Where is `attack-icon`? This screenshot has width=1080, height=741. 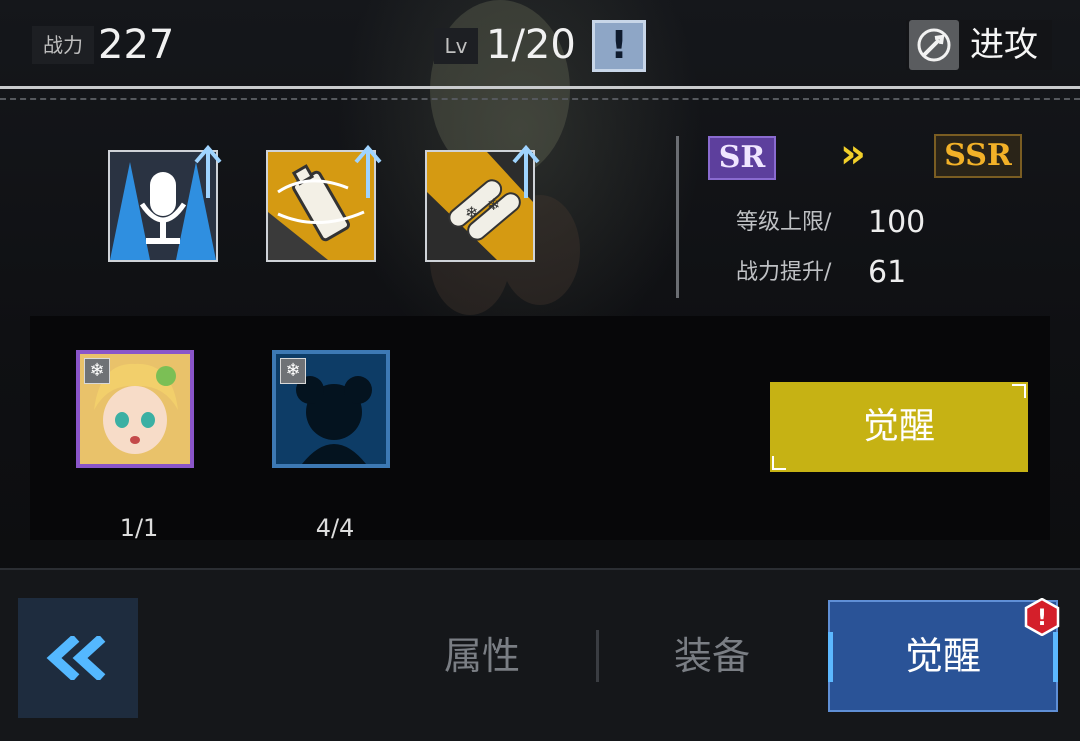 attack-icon is located at coordinates (934, 45).